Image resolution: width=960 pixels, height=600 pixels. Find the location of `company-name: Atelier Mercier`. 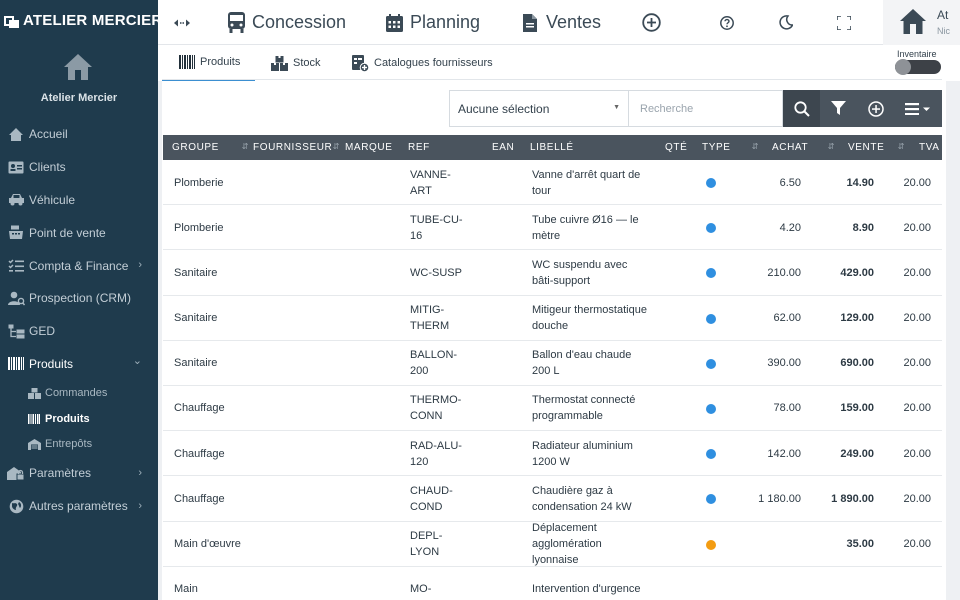

company-name: Atelier Mercier is located at coordinates (79, 98).